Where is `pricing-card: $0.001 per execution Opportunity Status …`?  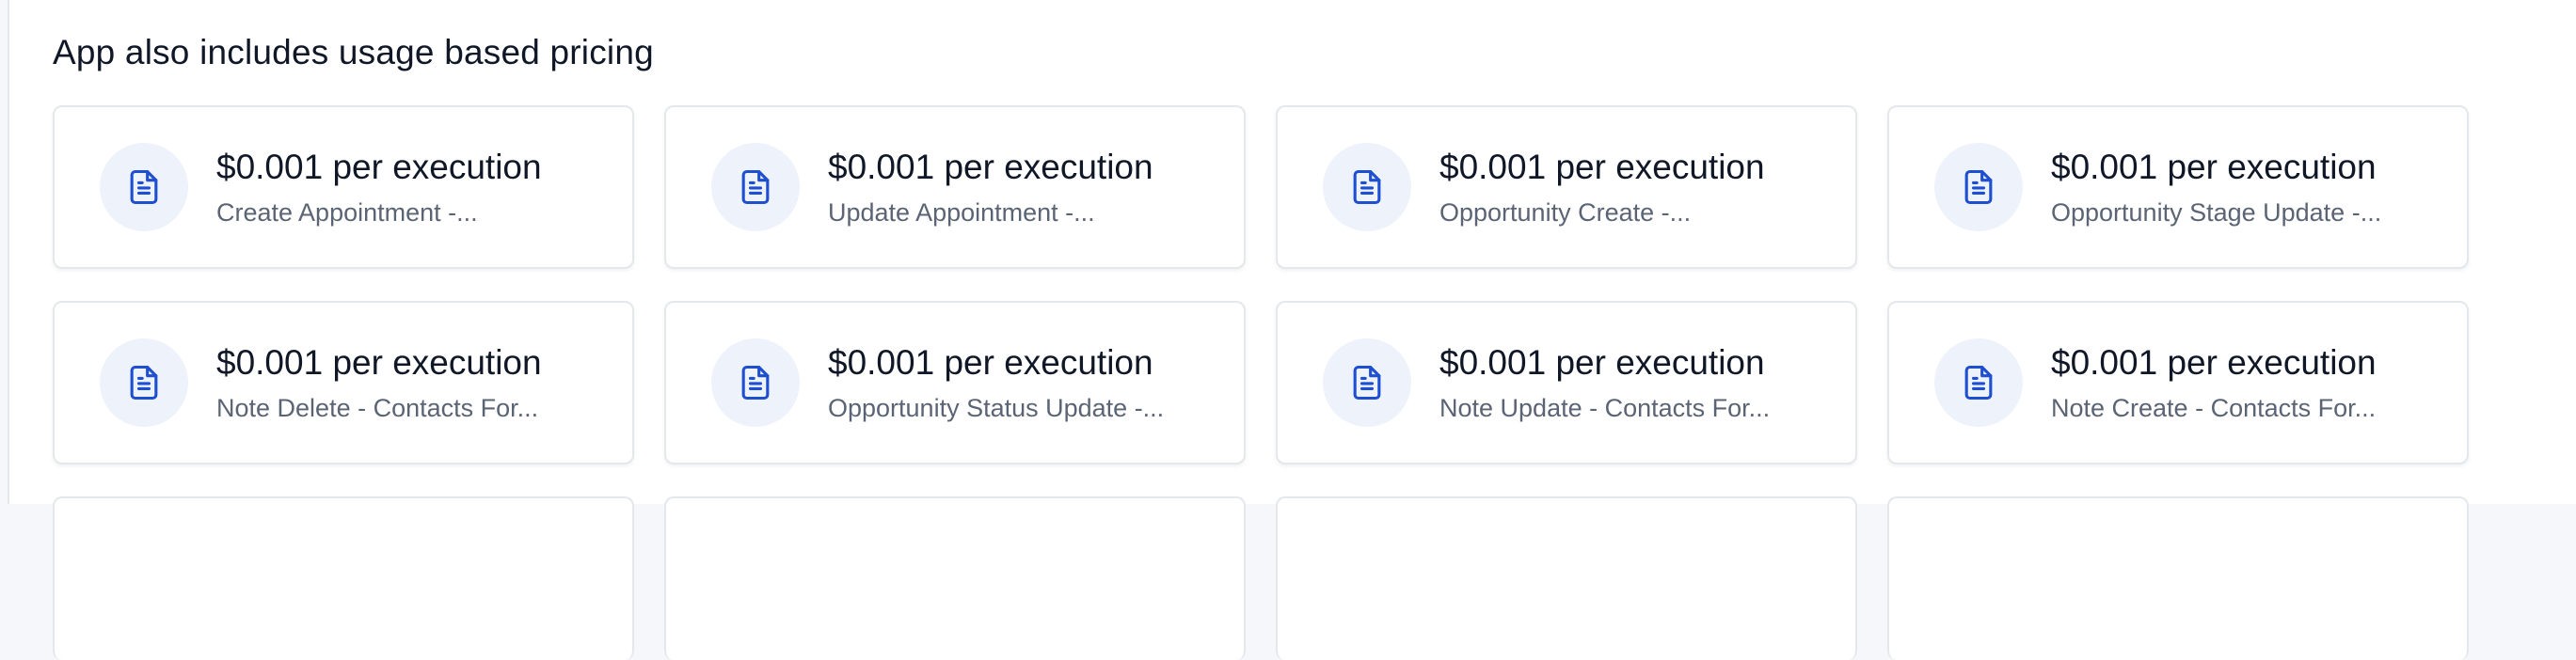
pricing-card: $0.001 per execution Opportunity Status … is located at coordinates (955, 382).